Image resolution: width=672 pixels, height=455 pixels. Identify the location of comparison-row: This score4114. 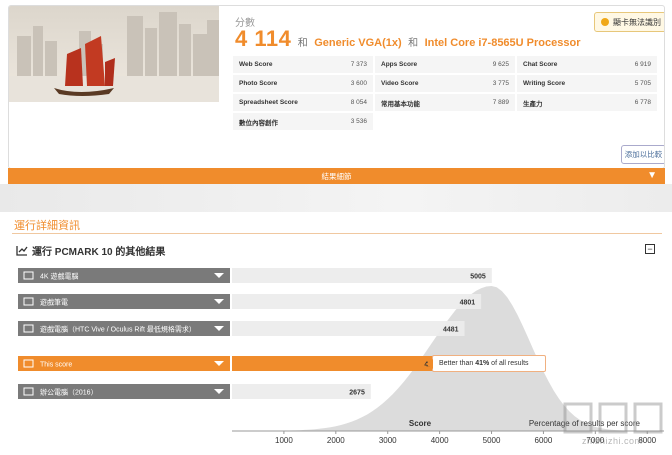
(232, 363).